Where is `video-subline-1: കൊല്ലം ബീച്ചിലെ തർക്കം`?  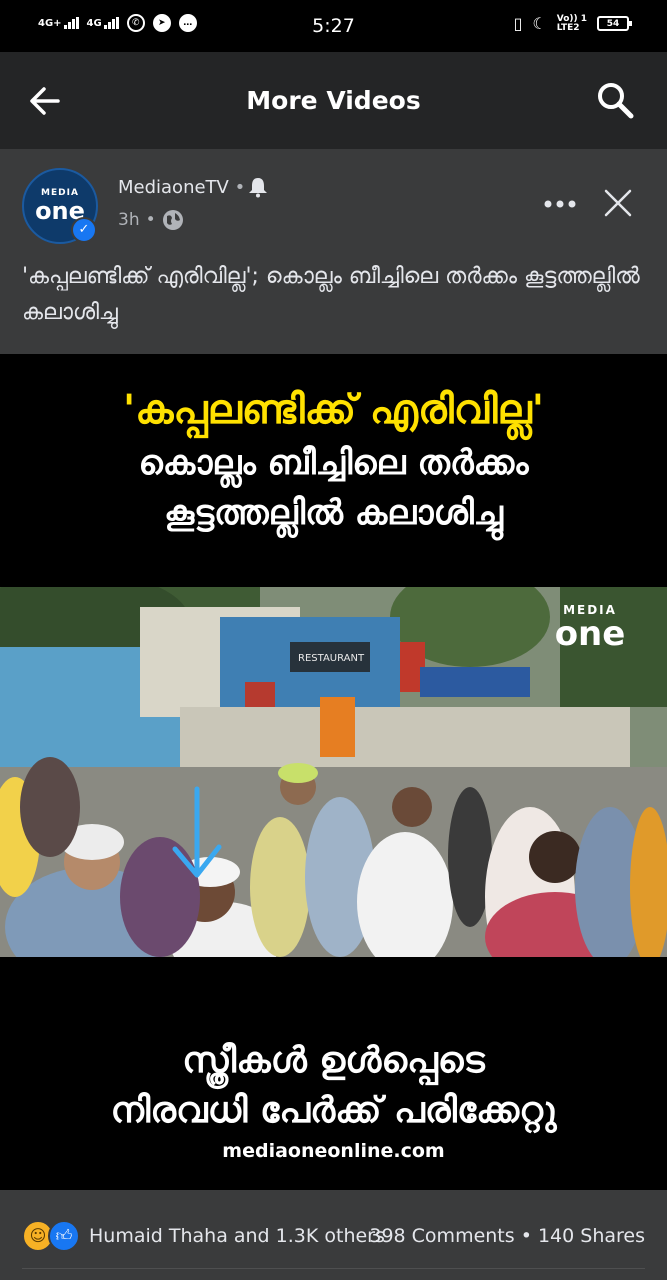 video-subline-1: കൊല്ലം ബീച്ചിലെ തർക്കം is located at coordinates (333, 463).